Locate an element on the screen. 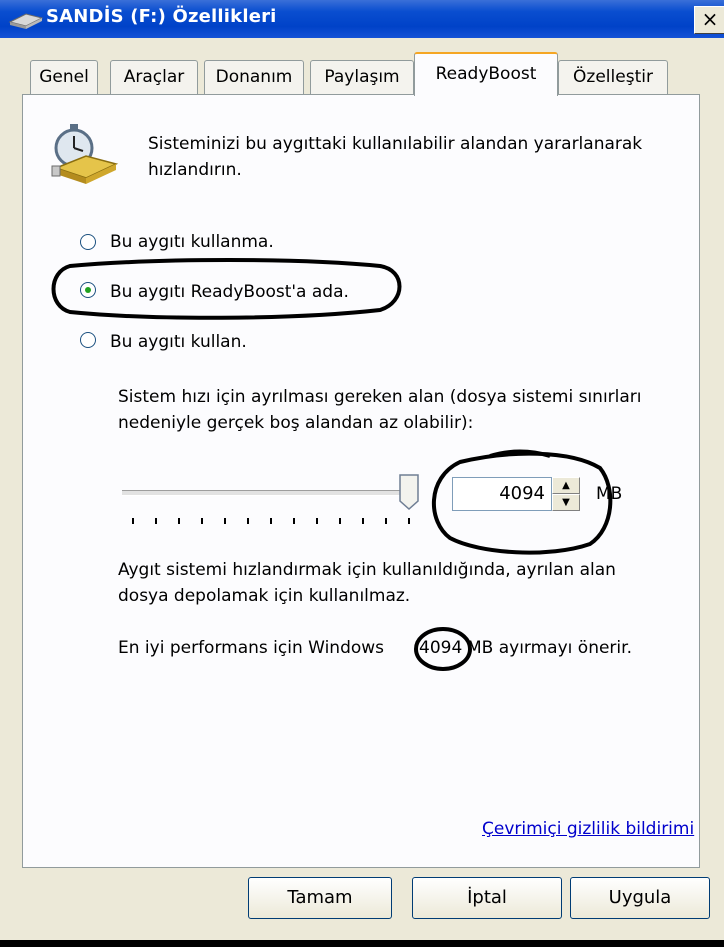 This screenshot has width=724, height=947. tab-donanim: Donanım is located at coordinates (254, 77).